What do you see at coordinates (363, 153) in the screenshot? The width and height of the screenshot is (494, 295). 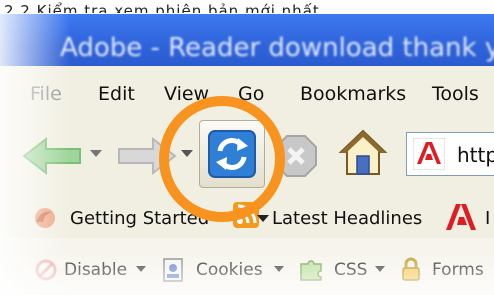 I see `home-icon` at bounding box center [363, 153].